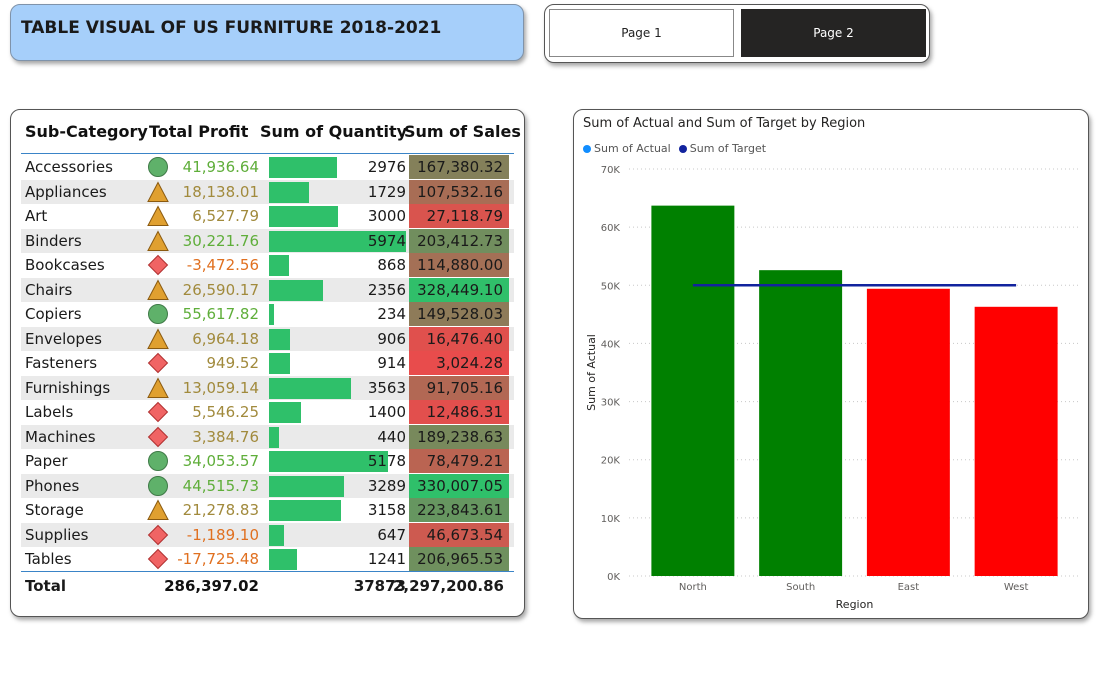 The height and width of the screenshot is (680, 1112). Describe the element at coordinates (464, 216) in the screenshot. I see `sales-value: 27,118.79` at that location.